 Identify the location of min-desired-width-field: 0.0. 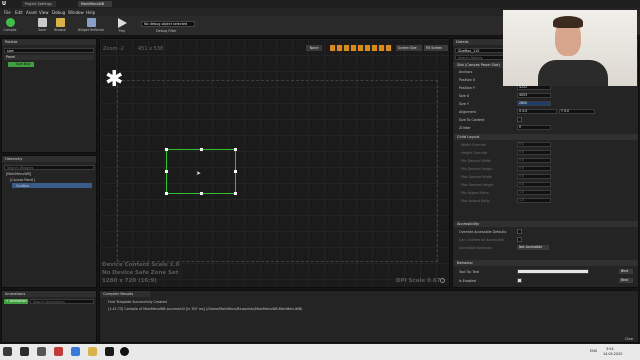
(534, 160).